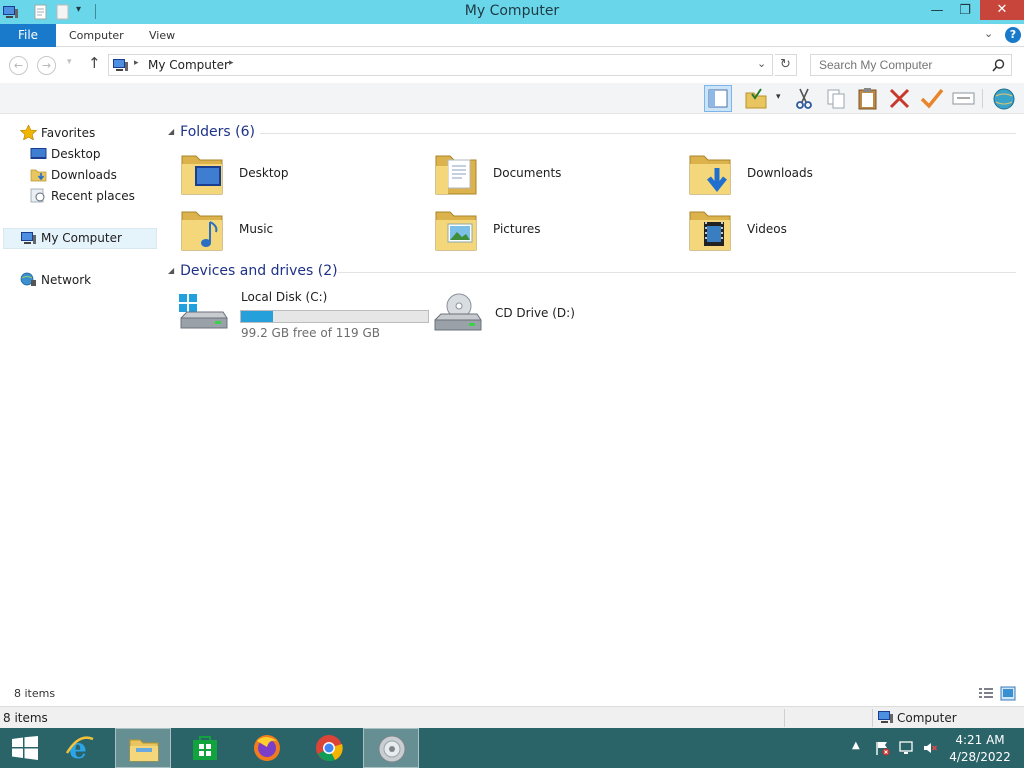 Image resolution: width=1024 pixels, height=768 pixels. I want to click on sidebar-item-my-computer: My Computer, so click(80, 238).